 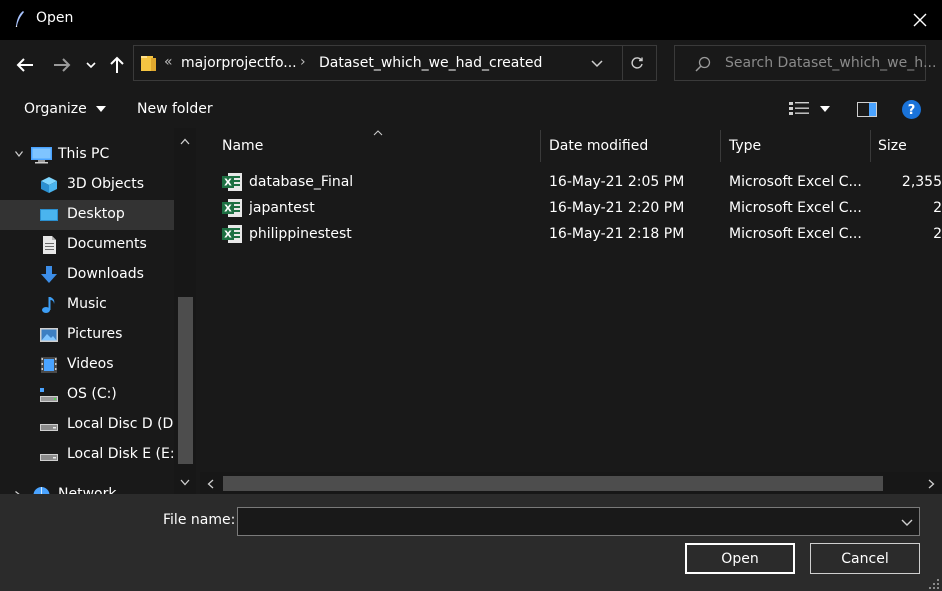 I want to click on organize-label: Organize, so click(x=55, y=109).